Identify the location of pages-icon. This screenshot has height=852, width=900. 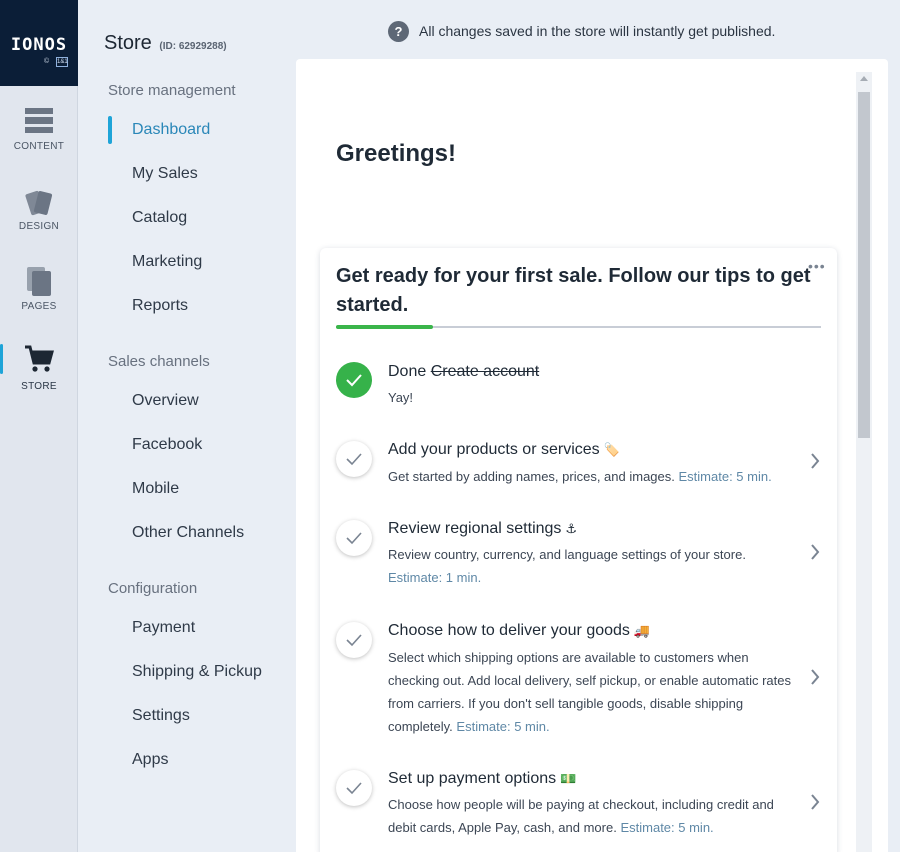
(39, 281).